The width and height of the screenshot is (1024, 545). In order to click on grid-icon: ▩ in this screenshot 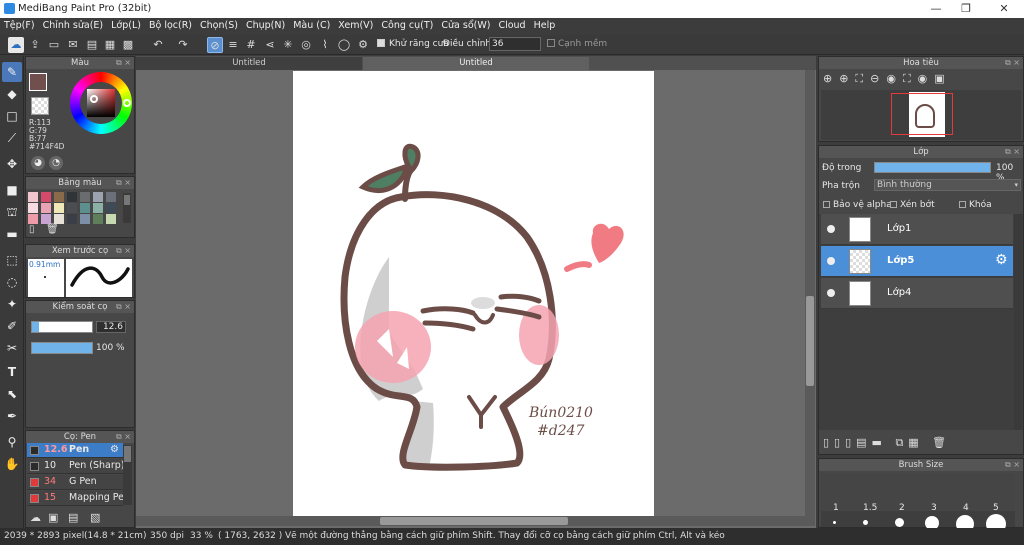, I will do `click(128, 45)`.